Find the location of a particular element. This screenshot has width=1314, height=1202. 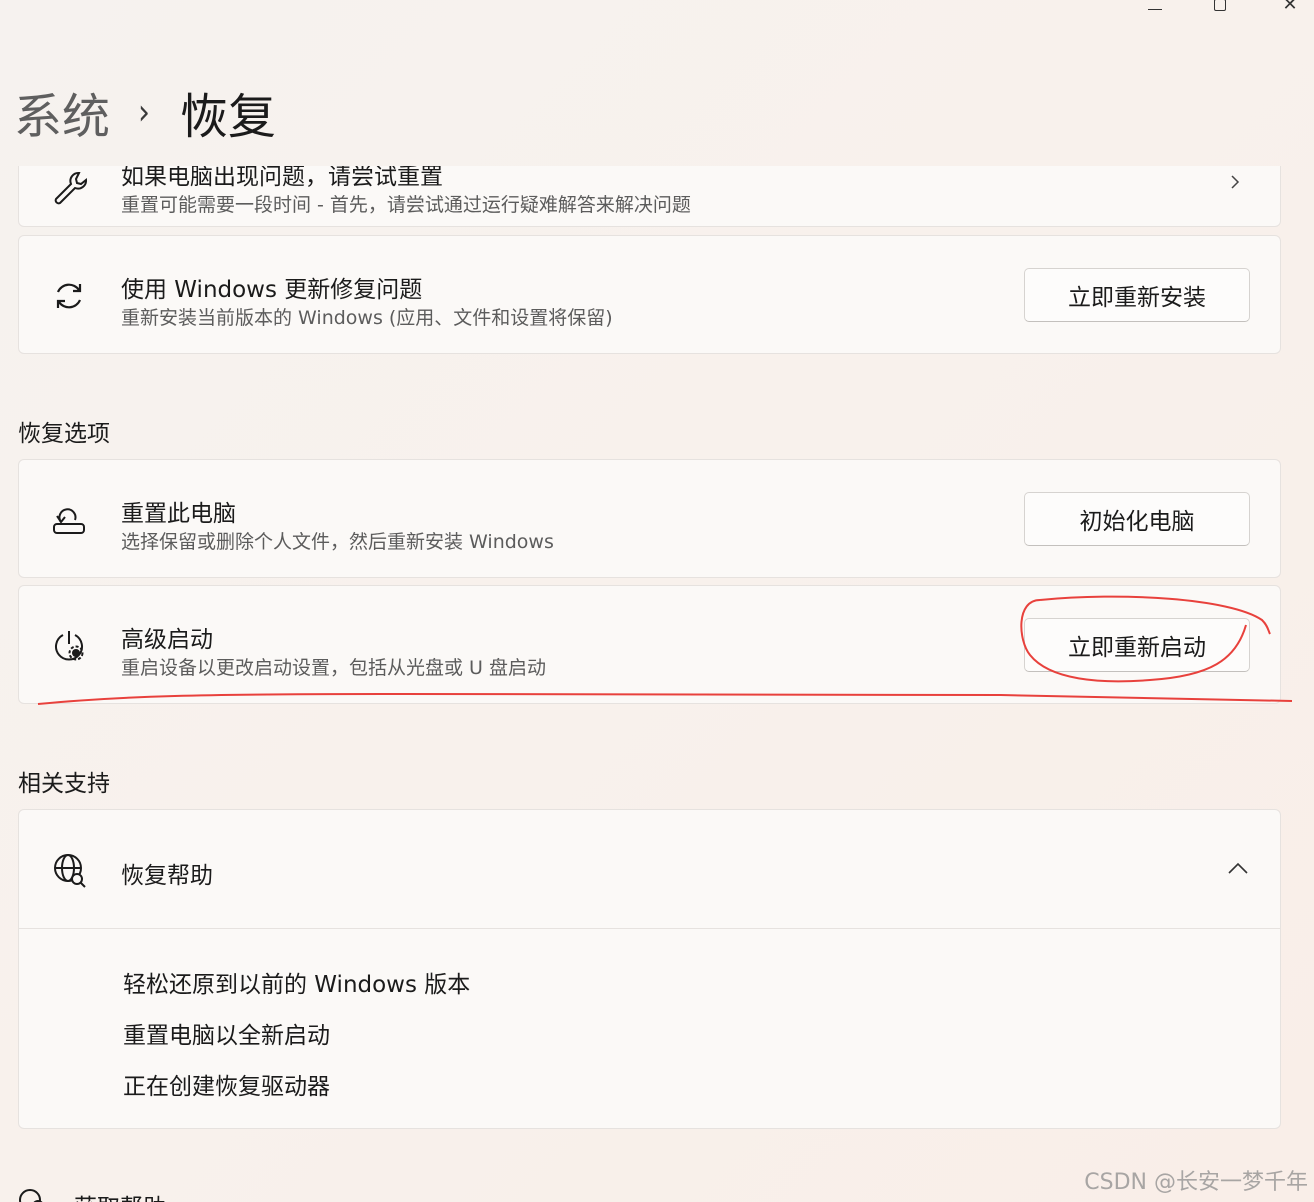

reset-pc-card: 重置此电脑 选择保留或删除个人文件，然后重新安装 Windows 初始化电脑 is located at coordinates (649, 518).